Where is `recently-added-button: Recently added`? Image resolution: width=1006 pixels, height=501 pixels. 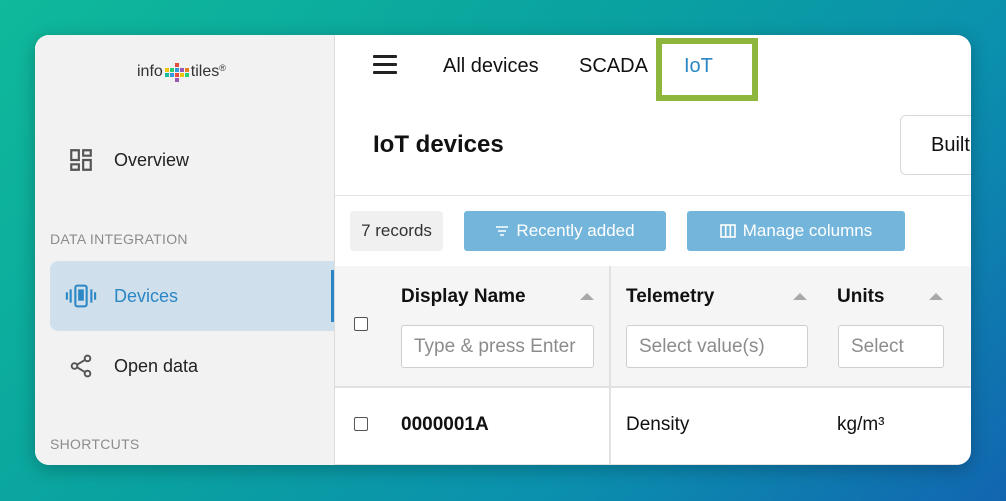 recently-added-button: Recently added is located at coordinates (565, 231).